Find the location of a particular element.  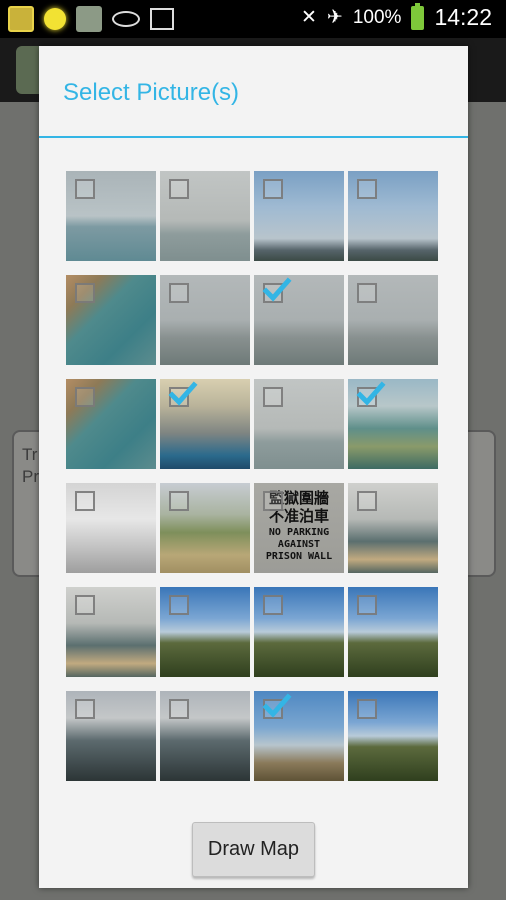

sign-text: PRISON WALL is located at coordinates (299, 556).